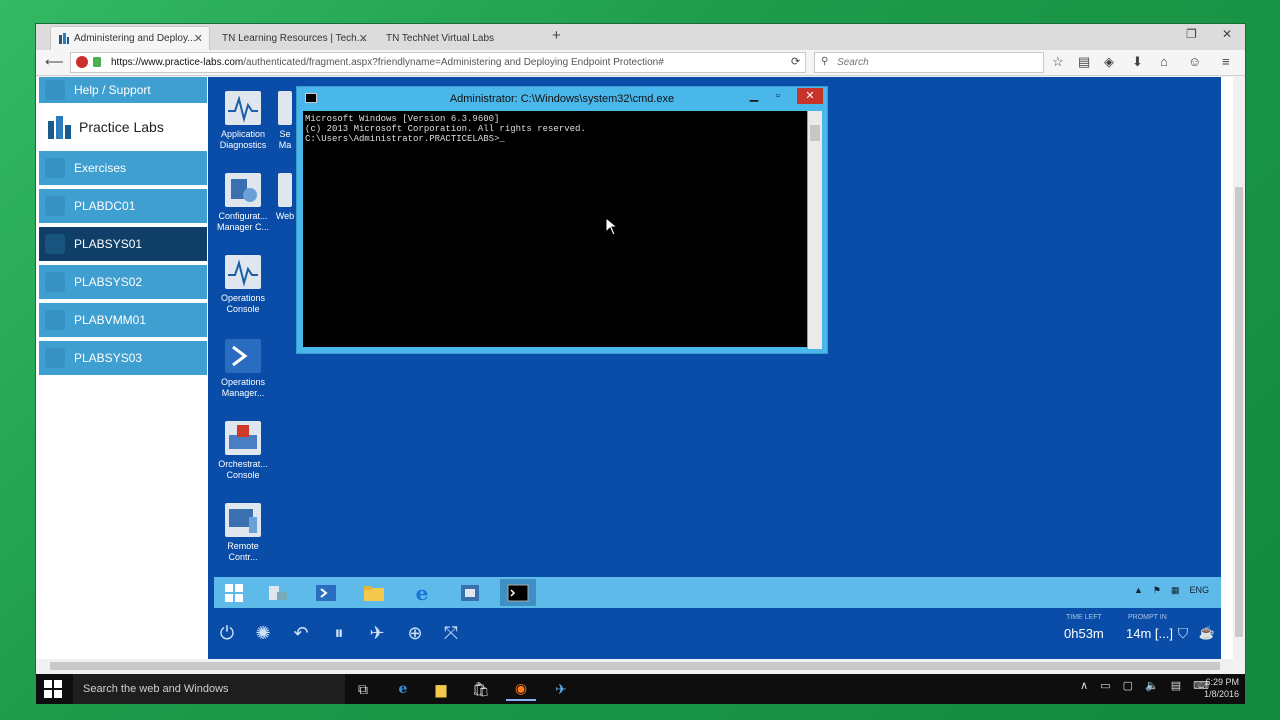  Describe the element at coordinates (1175, 590) in the screenshot. I see `network-icon: ▦` at that location.